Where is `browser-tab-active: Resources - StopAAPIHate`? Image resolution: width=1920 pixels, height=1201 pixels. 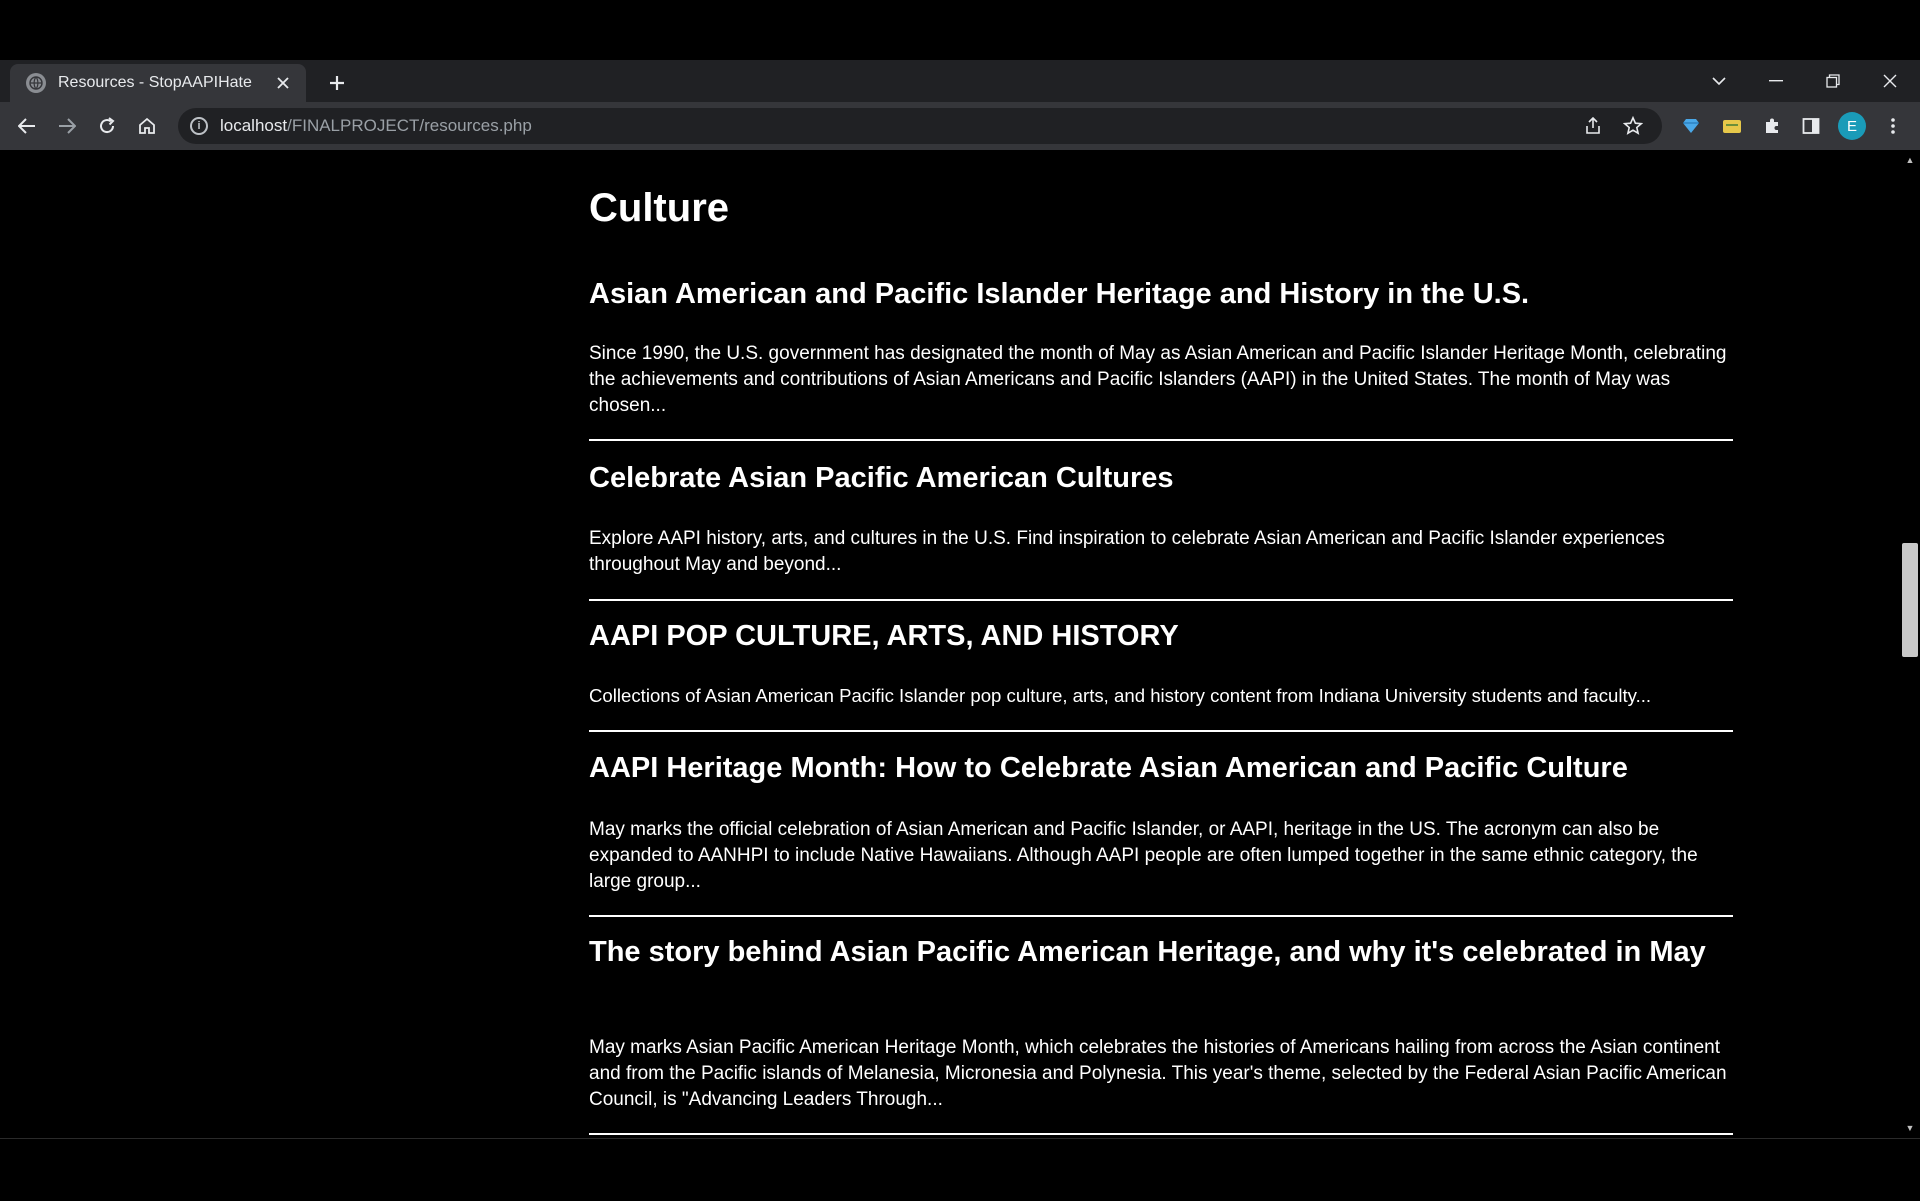
browser-tab-active: Resources - StopAAPIHate is located at coordinates (158, 83).